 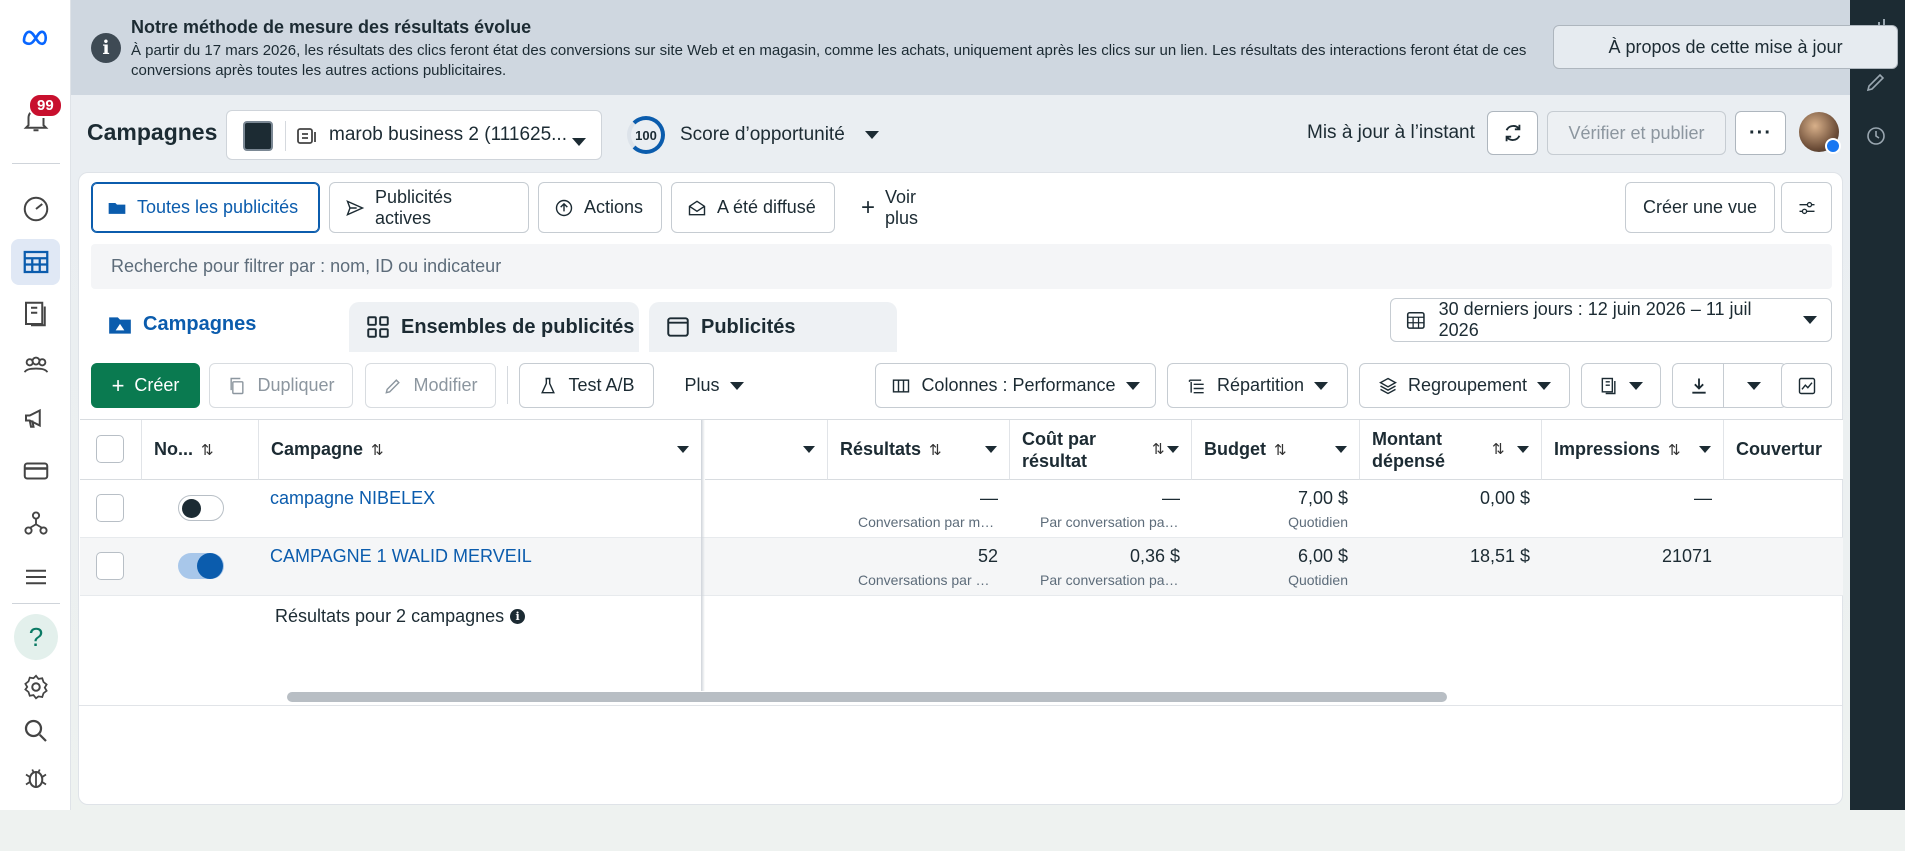 I want to click on export-button, so click(x=1729, y=385).